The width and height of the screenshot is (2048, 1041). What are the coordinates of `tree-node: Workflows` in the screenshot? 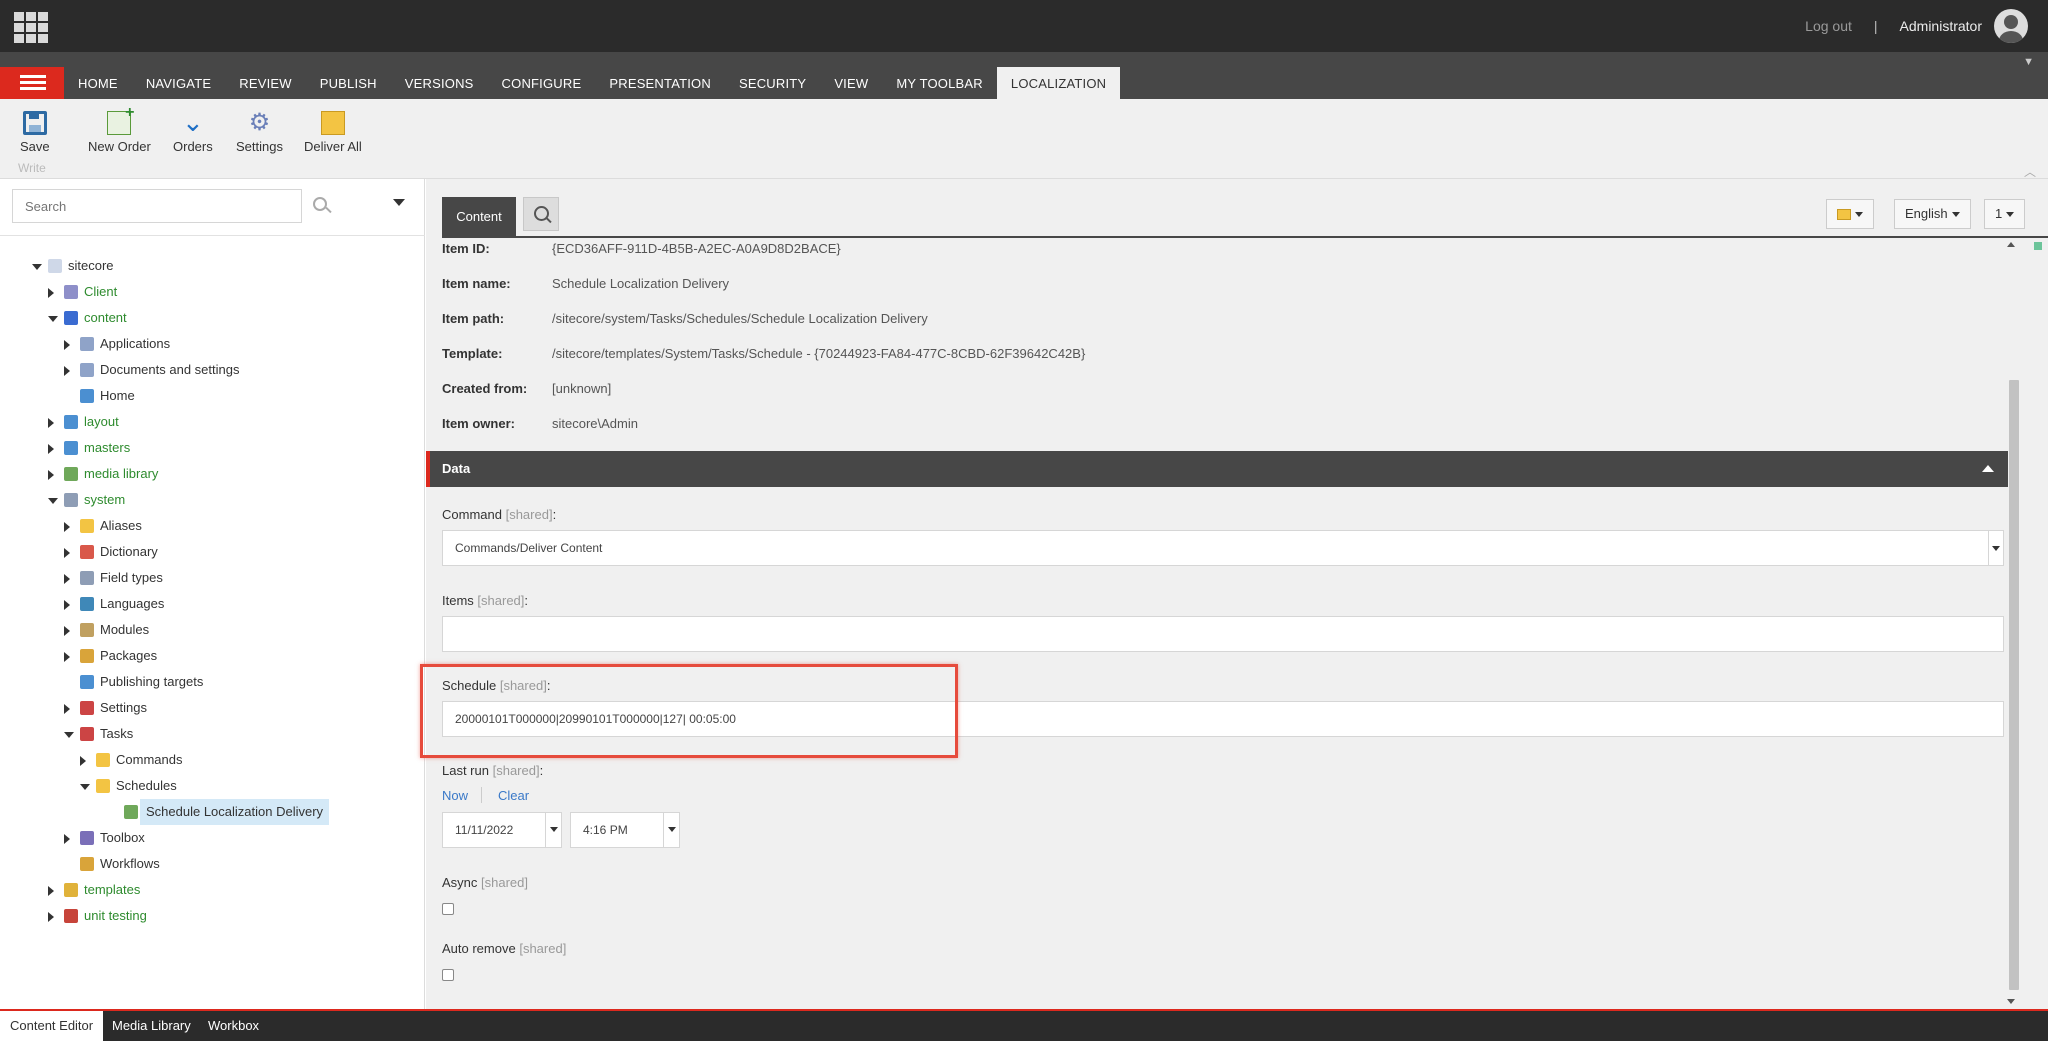 It's located at (212, 864).